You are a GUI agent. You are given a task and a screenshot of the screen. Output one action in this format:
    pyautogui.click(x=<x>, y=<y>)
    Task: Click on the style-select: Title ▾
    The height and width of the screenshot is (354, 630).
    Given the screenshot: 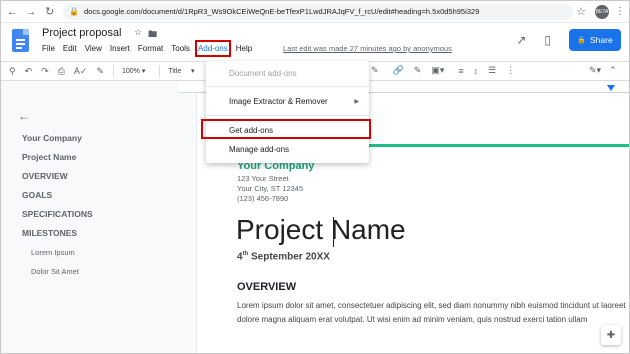 What is the action you would take?
    pyautogui.click(x=181, y=71)
    